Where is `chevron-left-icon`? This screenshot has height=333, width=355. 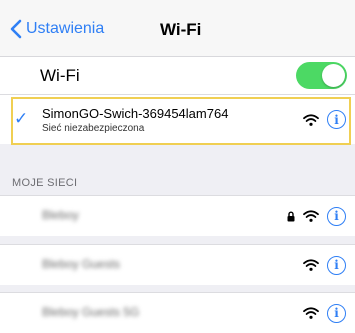 chevron-left-icon is located at coordinates (16, 29).